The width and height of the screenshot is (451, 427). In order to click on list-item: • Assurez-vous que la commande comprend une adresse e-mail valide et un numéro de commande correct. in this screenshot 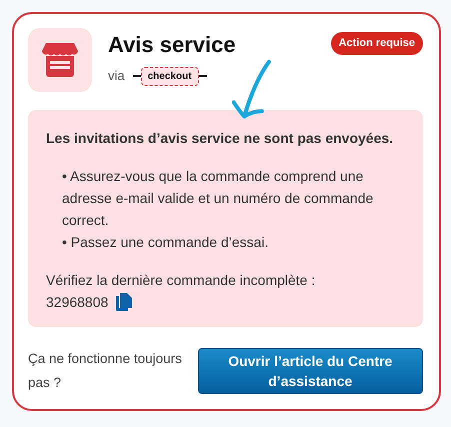, I will do `click(218, 198)`.